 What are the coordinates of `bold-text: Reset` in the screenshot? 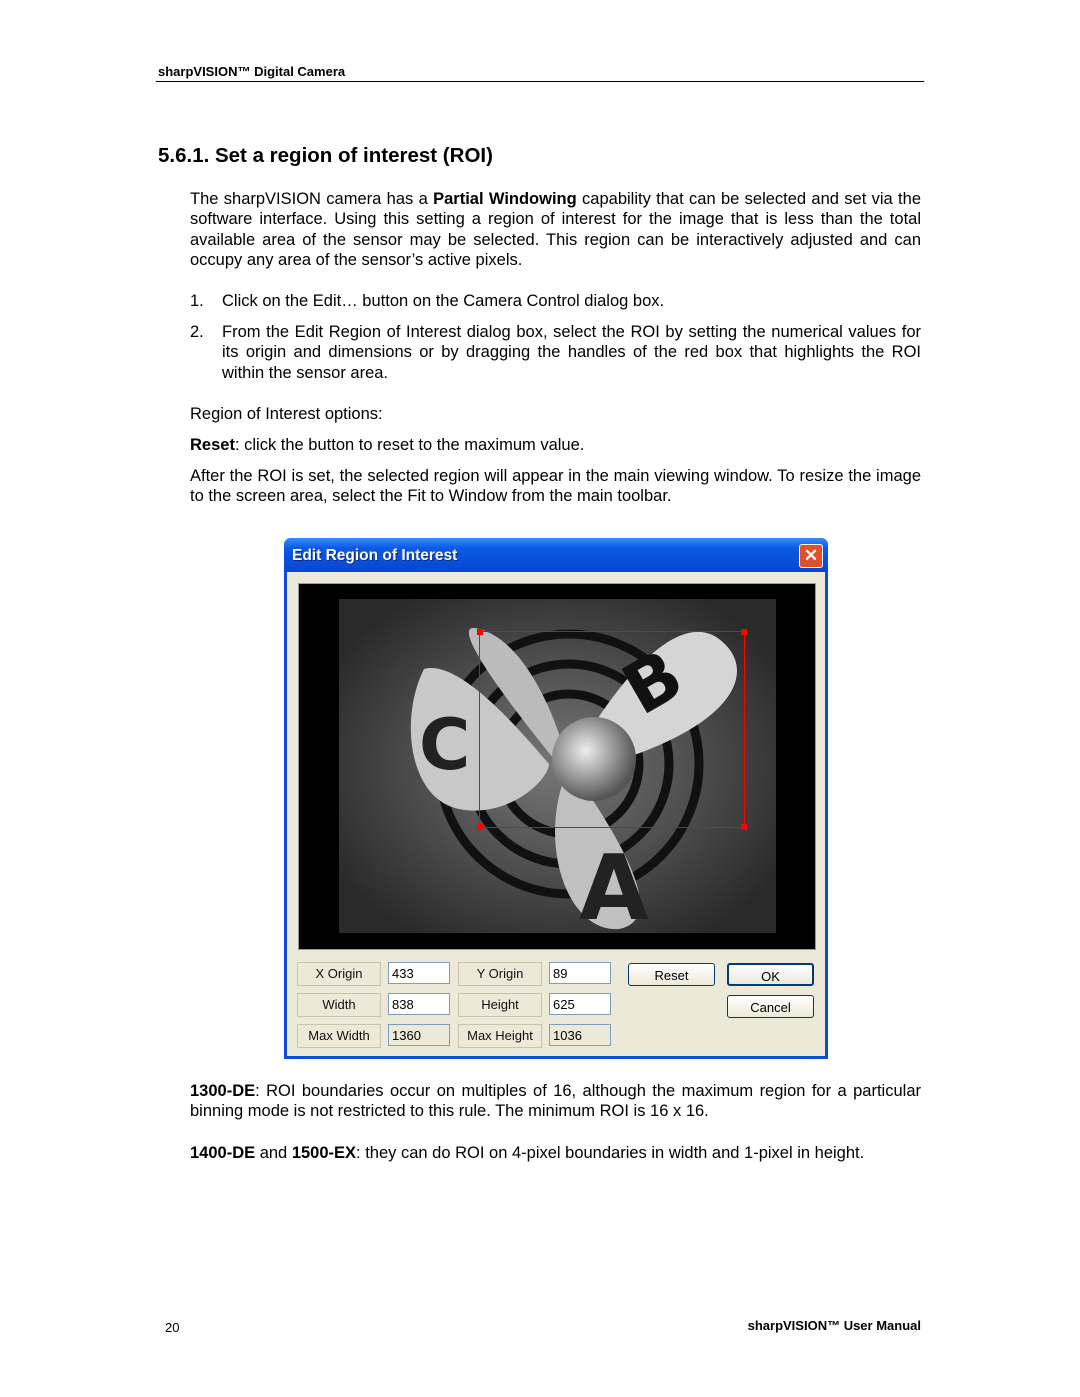 It's located at (212, 445).